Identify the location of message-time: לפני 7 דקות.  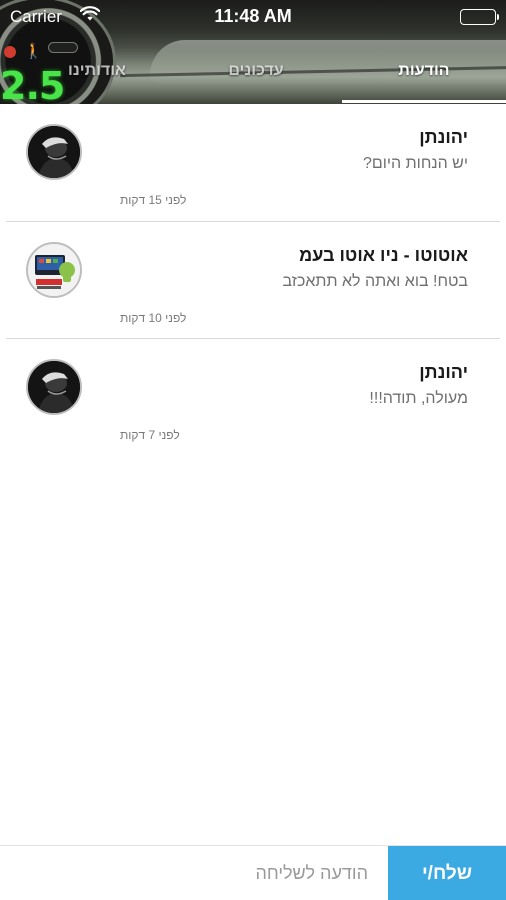
(150, 435).